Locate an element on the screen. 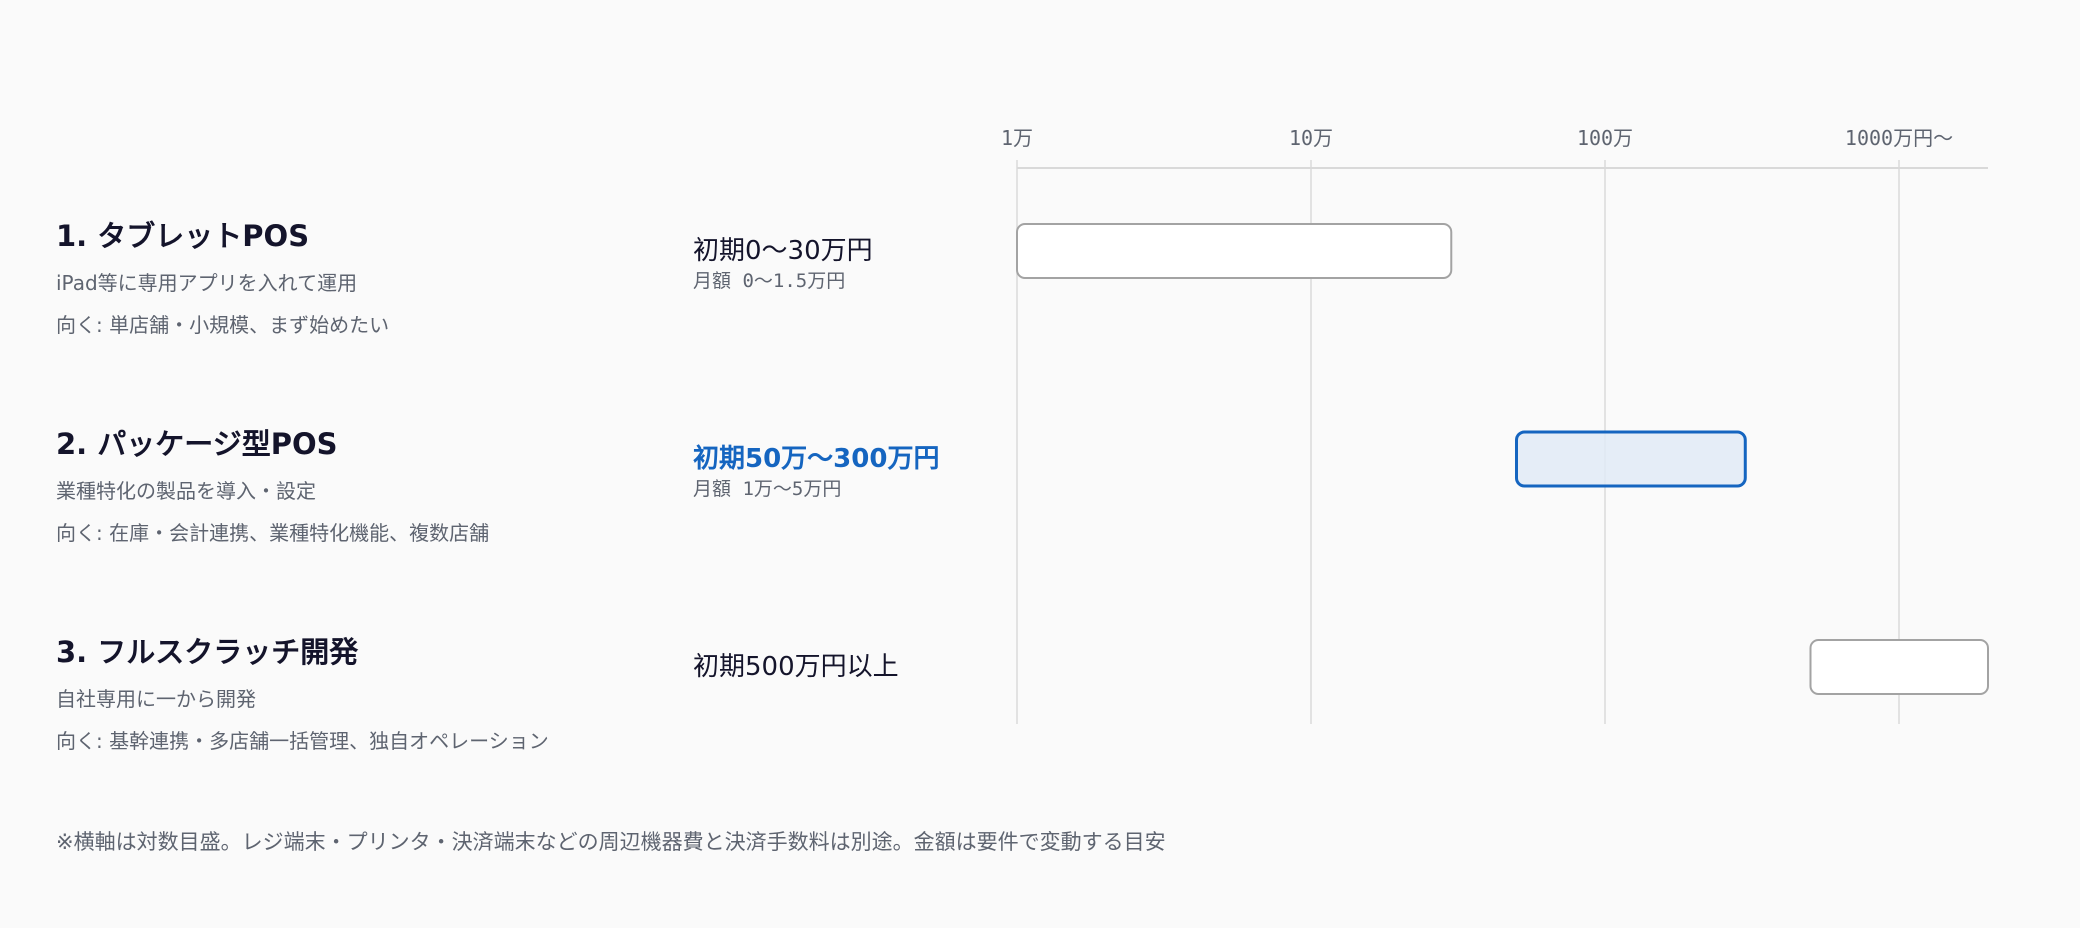 The height and width of the screenshot is (928, 2080). x-tick-label: 1万 is located at coordinates (1017, 138).